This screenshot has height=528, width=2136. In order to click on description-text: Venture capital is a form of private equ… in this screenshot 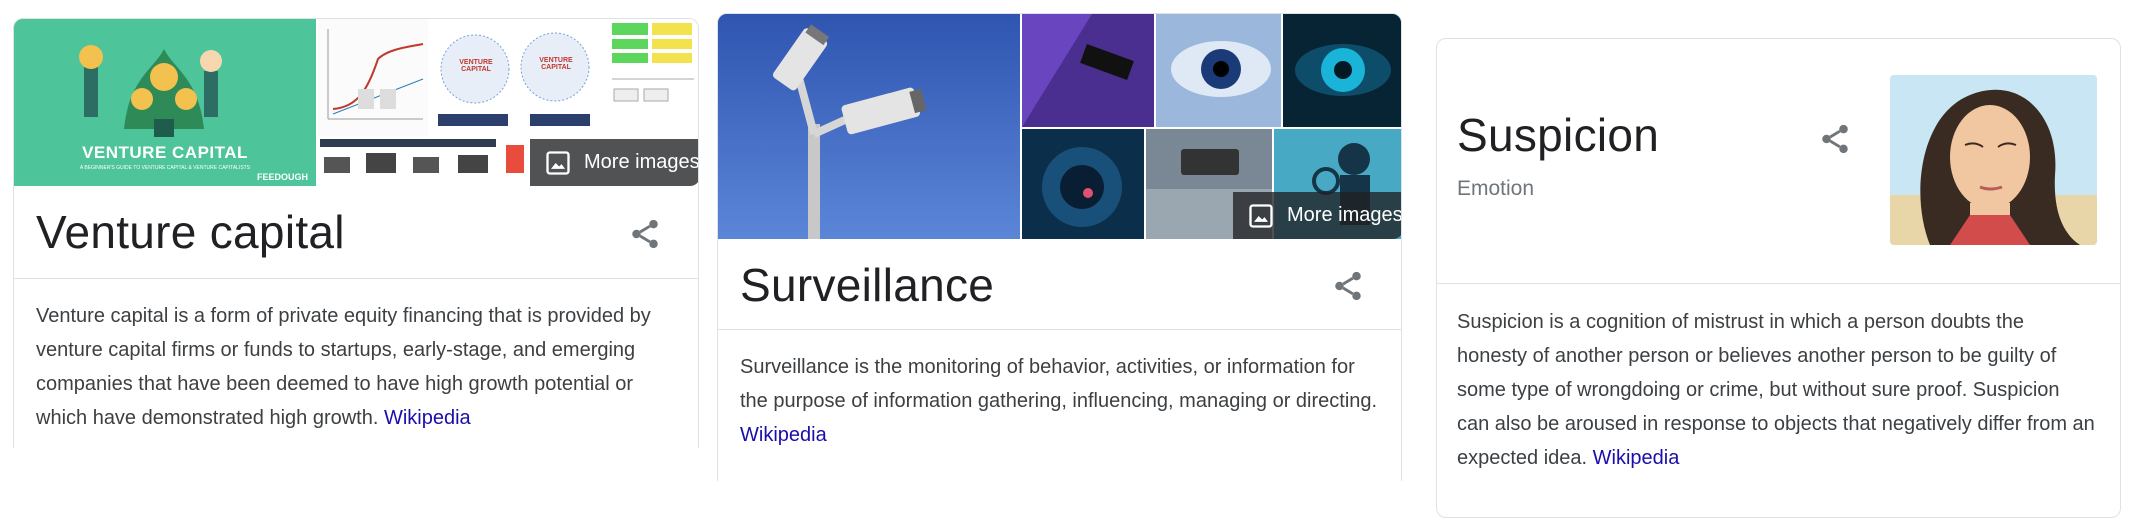, I will do `click(343, 367)`.